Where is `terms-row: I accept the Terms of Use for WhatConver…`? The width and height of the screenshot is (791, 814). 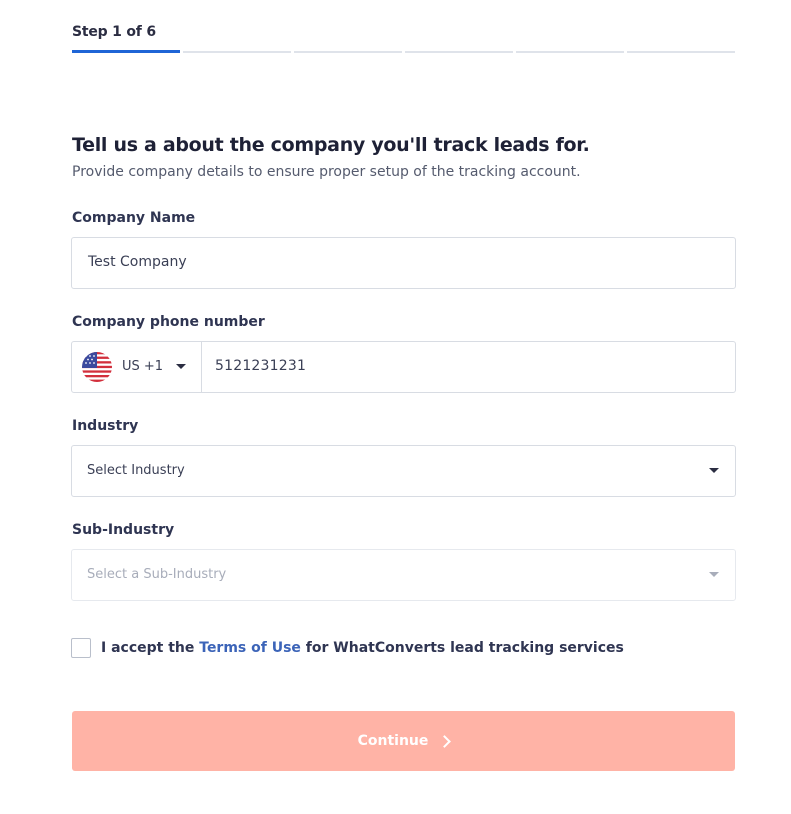
terms-row: I accept the Terms of Use for WhatConver… is located at coordinates (347, 648).